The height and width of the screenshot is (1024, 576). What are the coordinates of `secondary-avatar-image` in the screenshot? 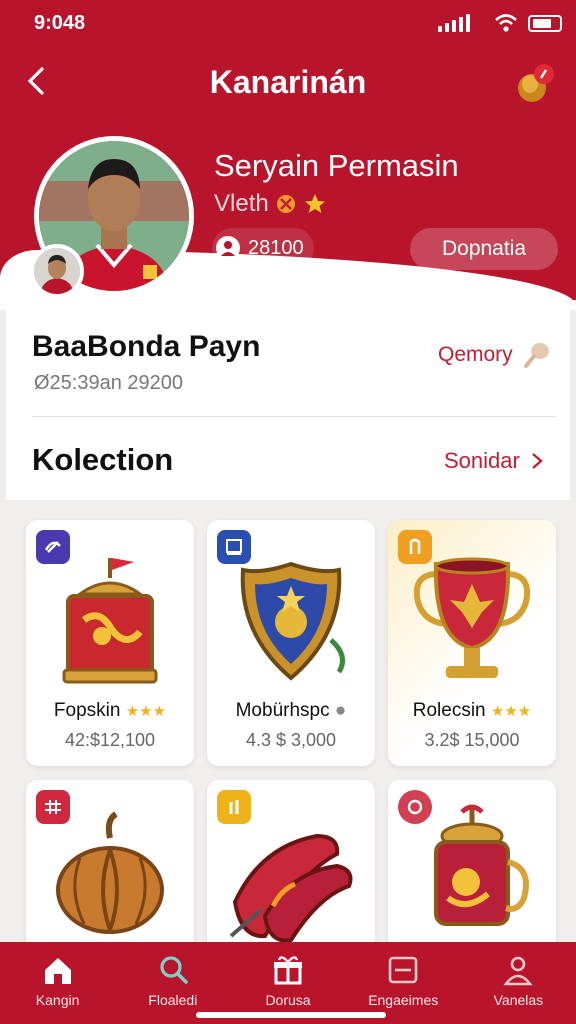 It's located at (57, 271).